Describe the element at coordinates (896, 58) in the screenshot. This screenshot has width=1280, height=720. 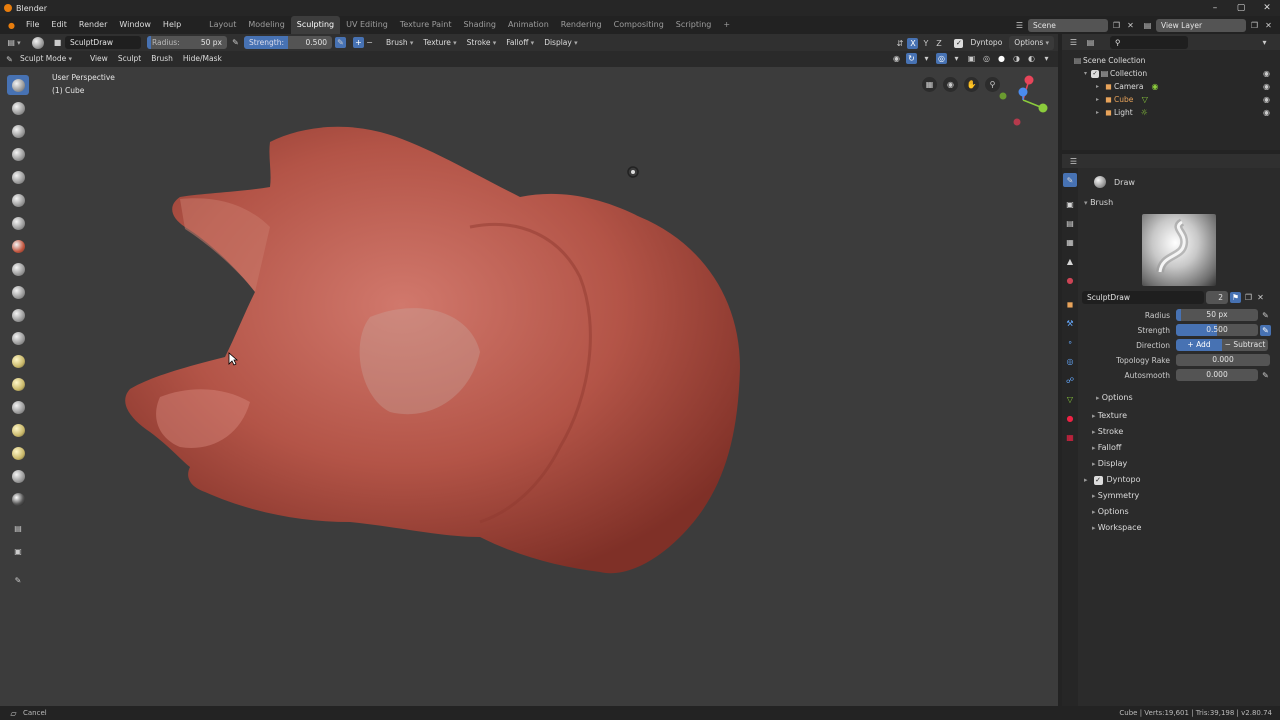
I see `visibility-icon: ◉` at that location.